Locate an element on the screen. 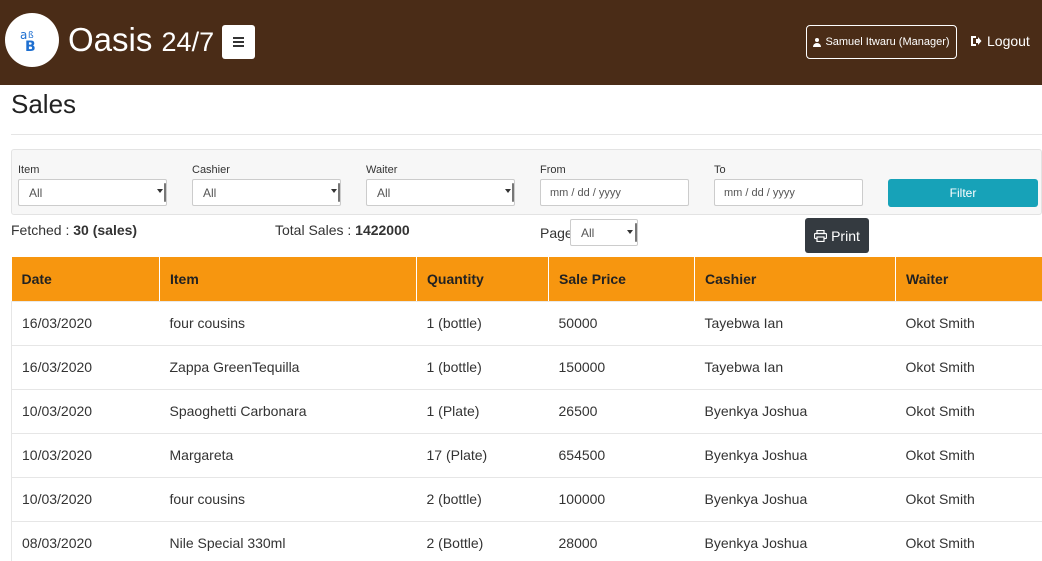 The width and height of the screenshot is (1042, 561). item-filter-group: Item All is located at coordinates (92, 184).